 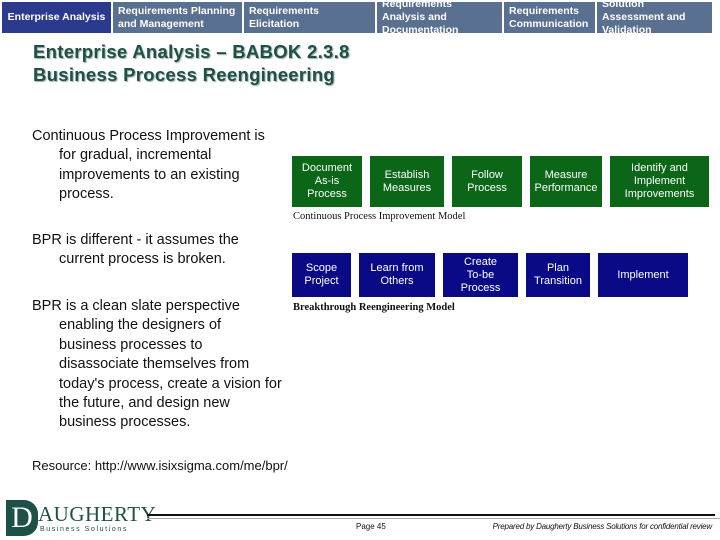 I want to click on tab-requirements-planning: Requirements Planning and Management, so click(x=177, y=17).